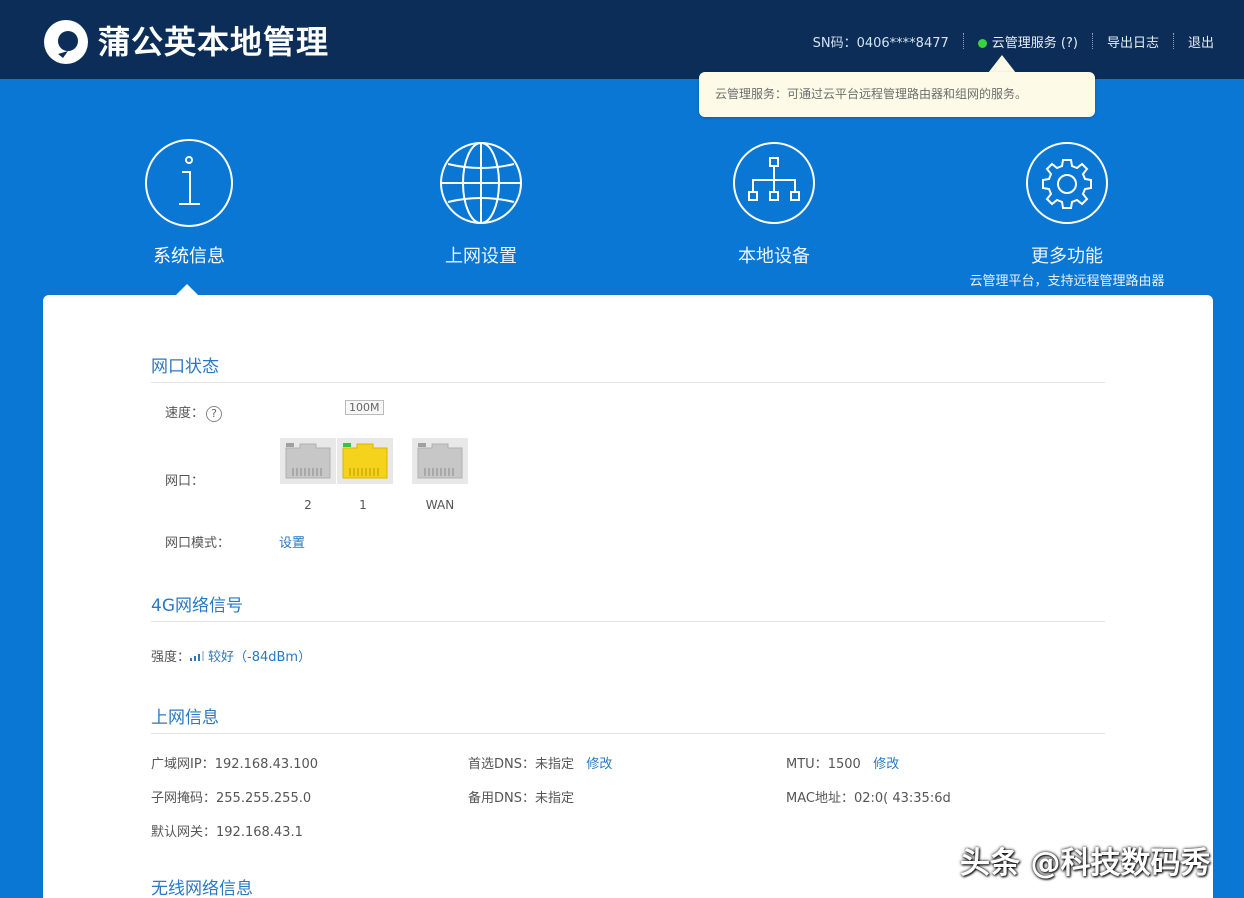  Describe the element at coordinates (260, 657) in the screenshot. I see `signal-strength-value: 较好（-84dBm）` at that location.